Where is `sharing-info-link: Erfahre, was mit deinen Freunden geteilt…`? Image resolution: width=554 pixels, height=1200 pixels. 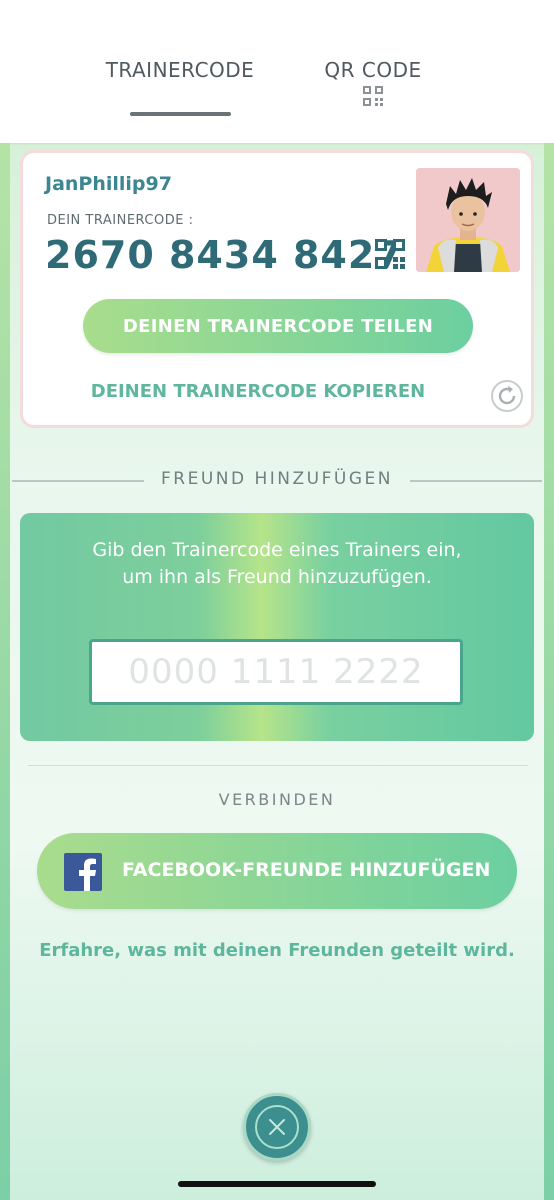
sharing-info-link: Erfahre, was mit deinen Freunden geteilt… is located at coordinates (277, 950).